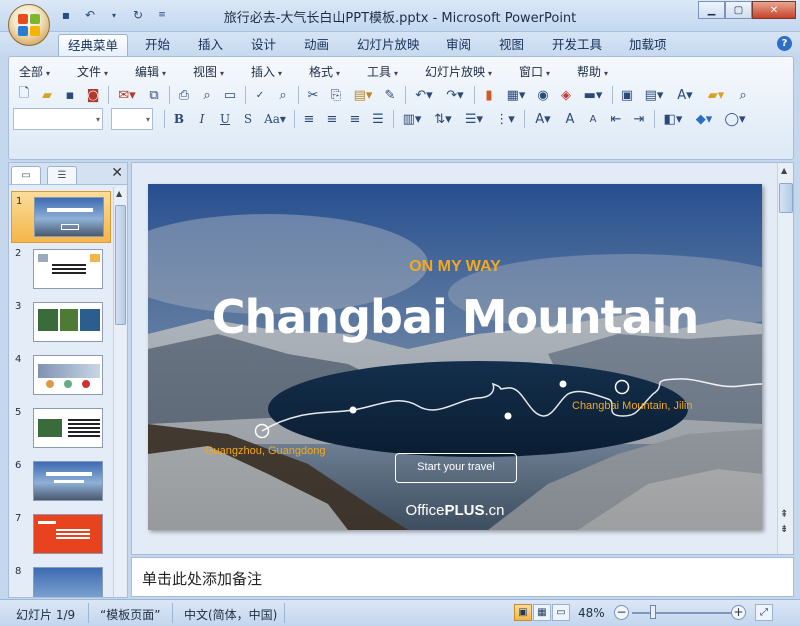  I want to click on help-icon: ?, so click(784, 43).